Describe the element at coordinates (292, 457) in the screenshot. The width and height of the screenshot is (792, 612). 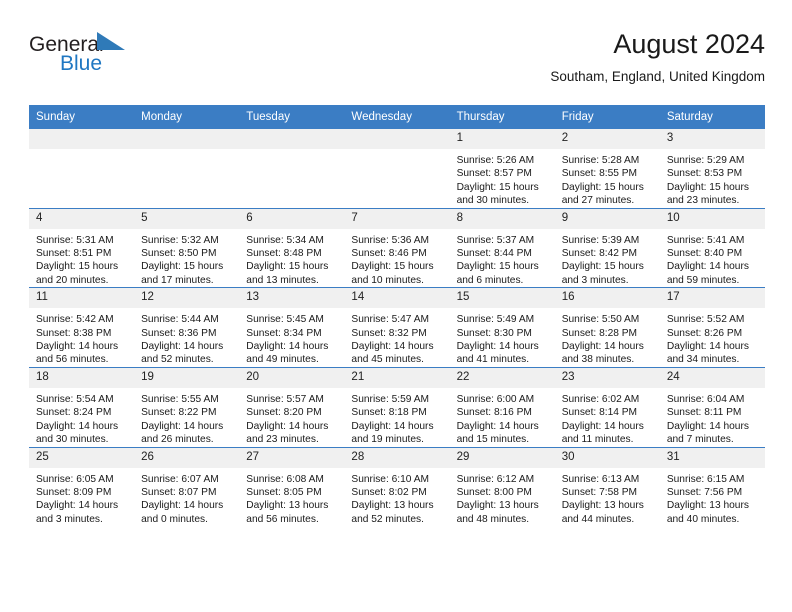
I see `day-number: 27` at that location.